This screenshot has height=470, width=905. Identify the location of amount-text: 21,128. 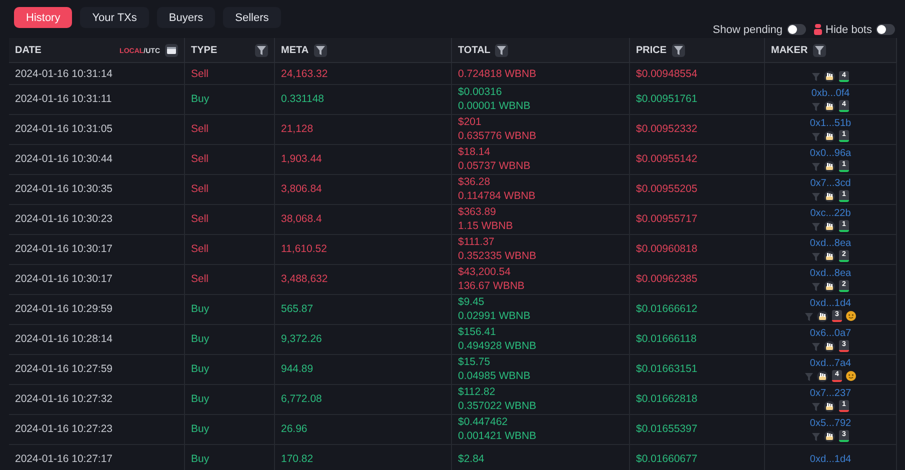
(297, 129).